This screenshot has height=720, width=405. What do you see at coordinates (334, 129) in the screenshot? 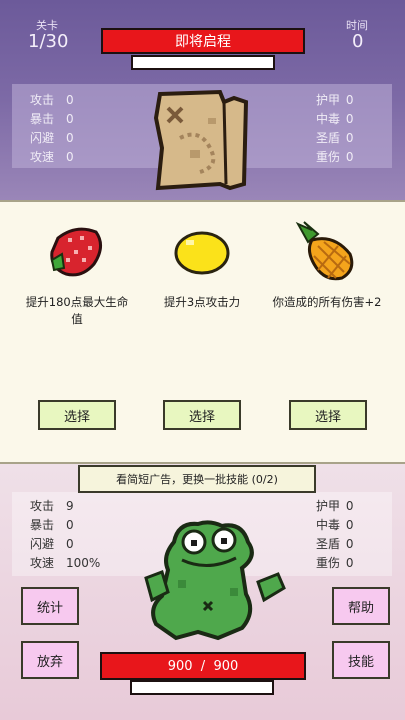
I see `enemy-right-stats: 护甲 0 中毒 0 圣盾 0 重伤 0` at bounding box center [334, 129].